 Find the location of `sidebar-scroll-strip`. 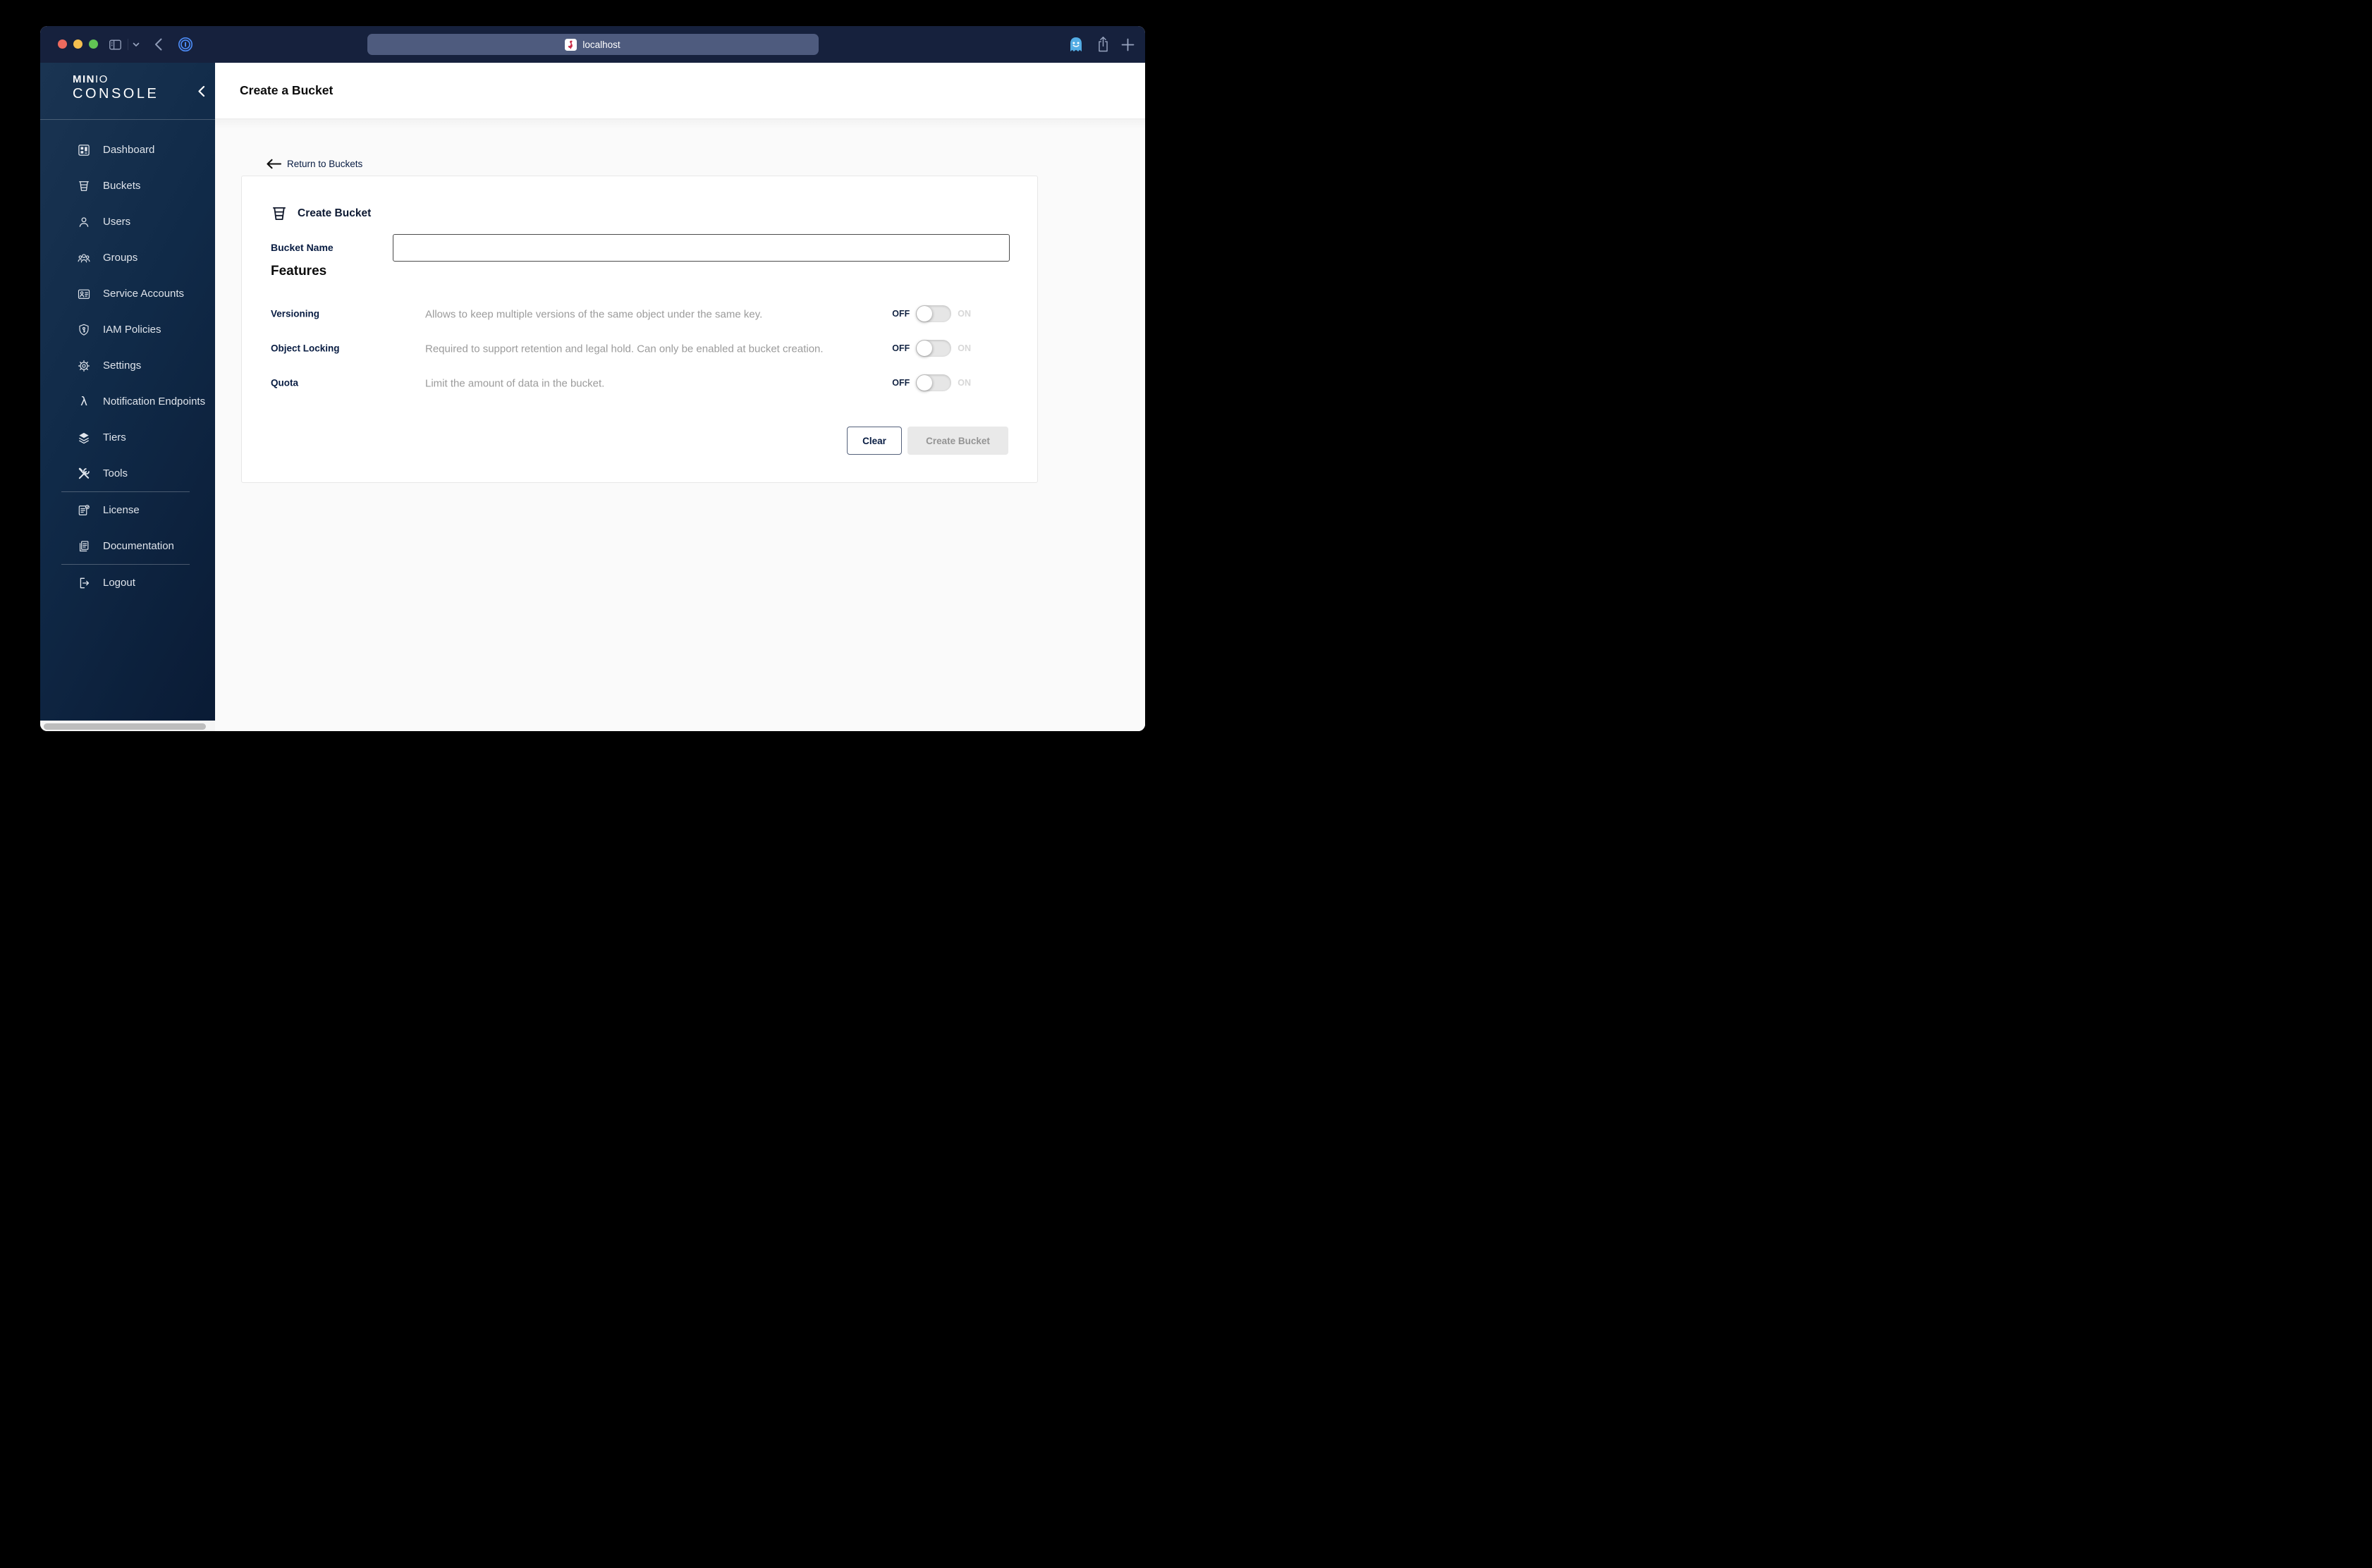

sidebar-scroll-strip is located at coordinates (127, 726).